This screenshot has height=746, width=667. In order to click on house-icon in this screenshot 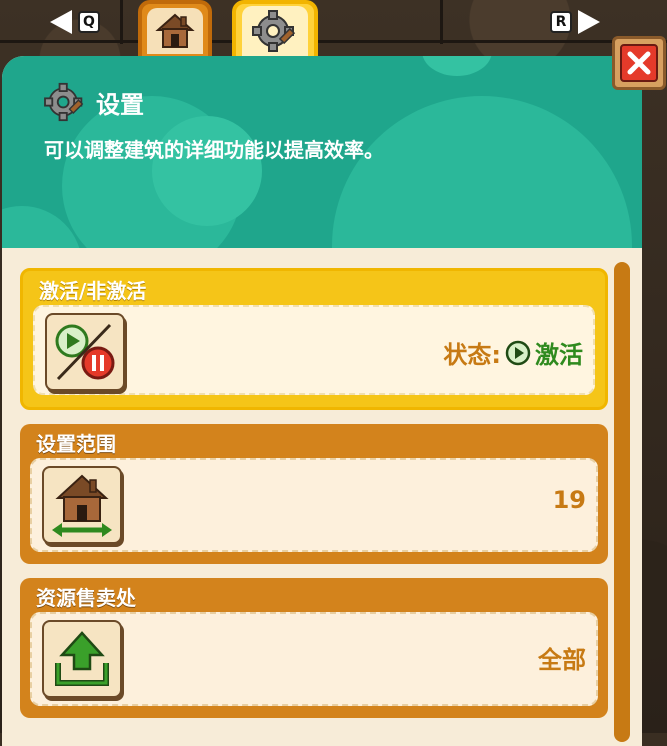, I will do `click(175, 30)`.